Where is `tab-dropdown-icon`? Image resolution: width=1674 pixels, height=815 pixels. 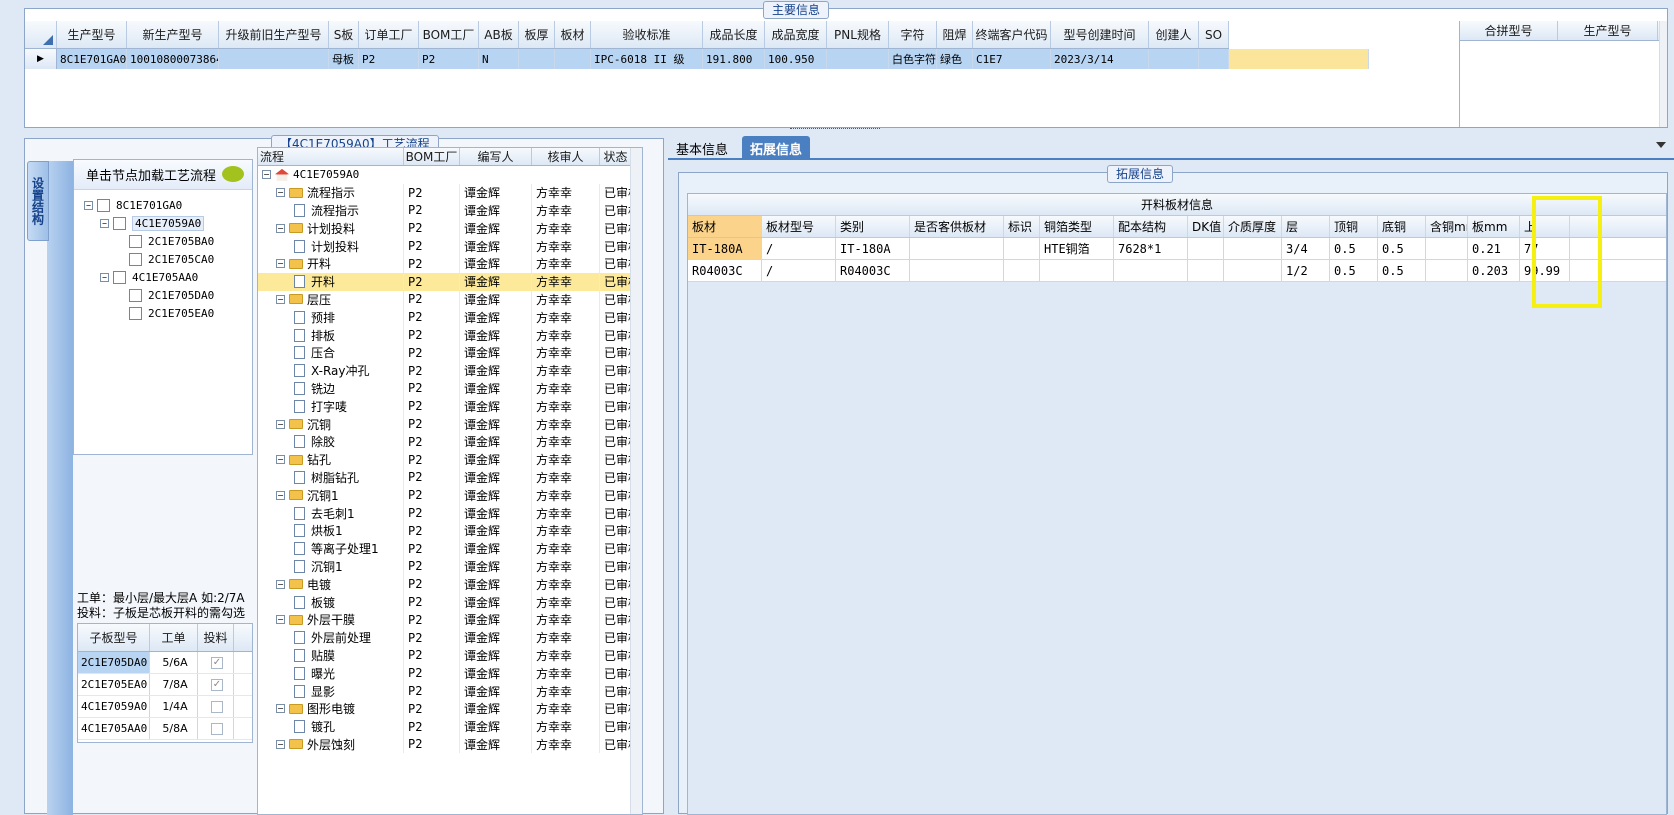 tab-dropdown-icon is located at coordinates (1661, 145).